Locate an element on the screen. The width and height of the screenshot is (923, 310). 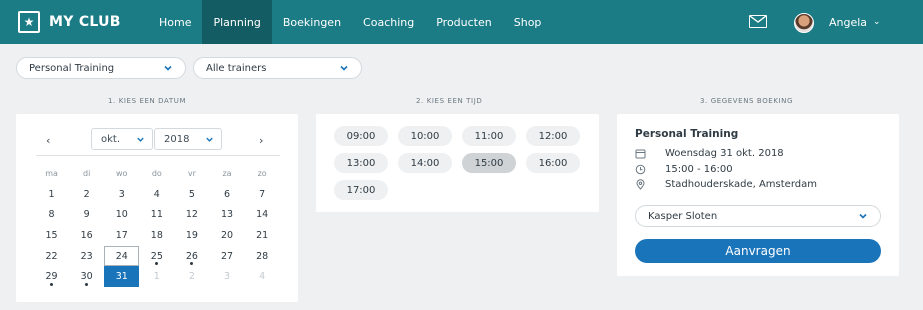
calendar-day: 18 is located at coordinates (156, 235).